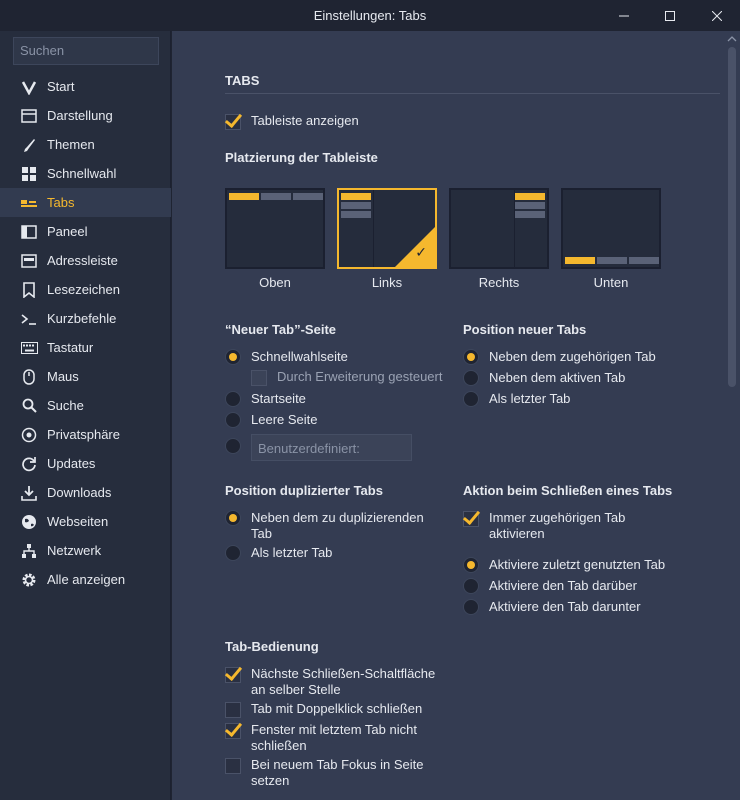 The image size is (740, 800). Describe the element at coordinates (331, 447) in the screenshot. I see `custom-url-input: Benutzerdefiniert:` at that location.